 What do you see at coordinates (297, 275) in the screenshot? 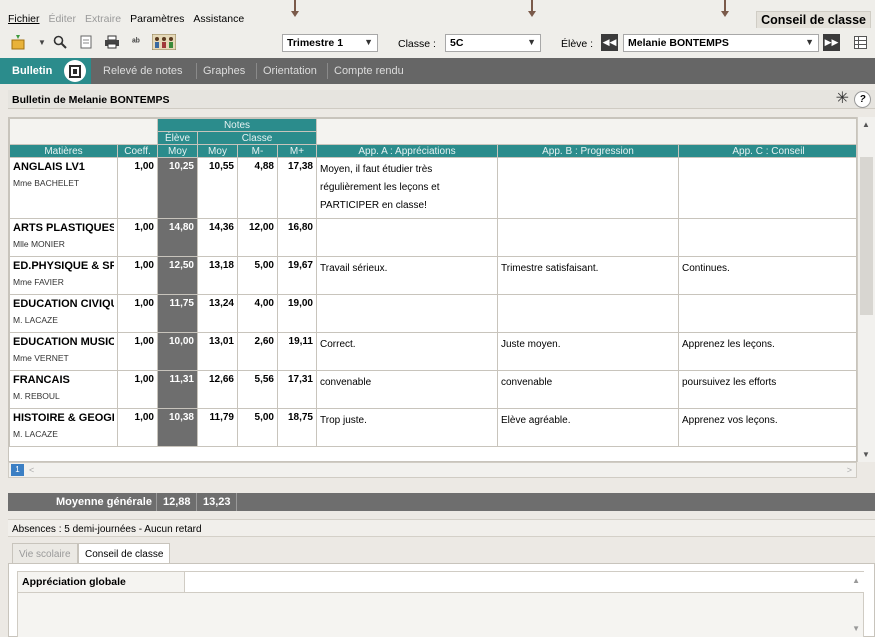
I see `max-cell: 19,67` at bounding box center [297, 275].